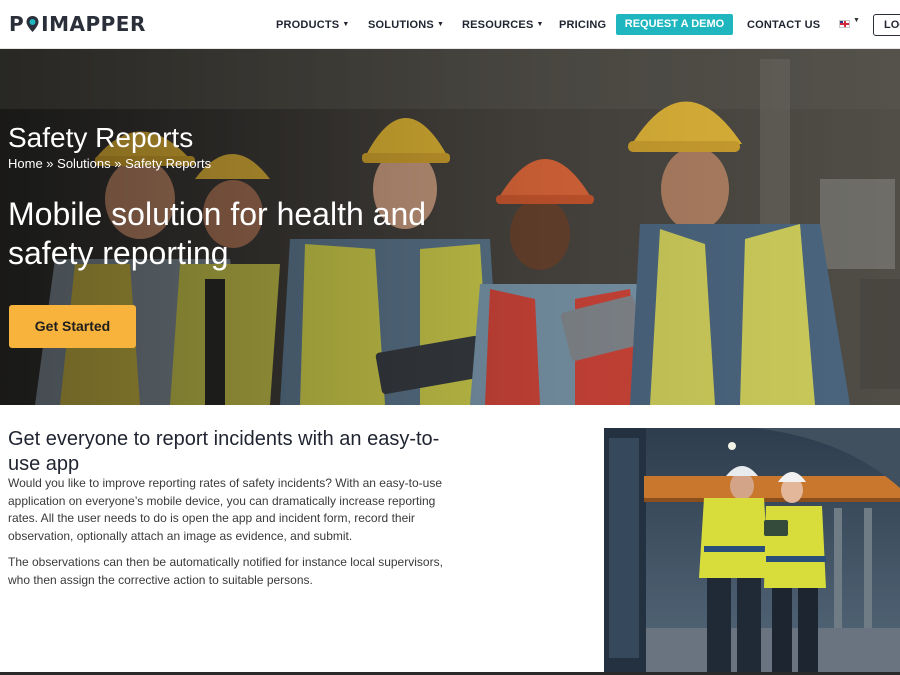  I want to click on logo: P IMAPPER, so click(77, 24).